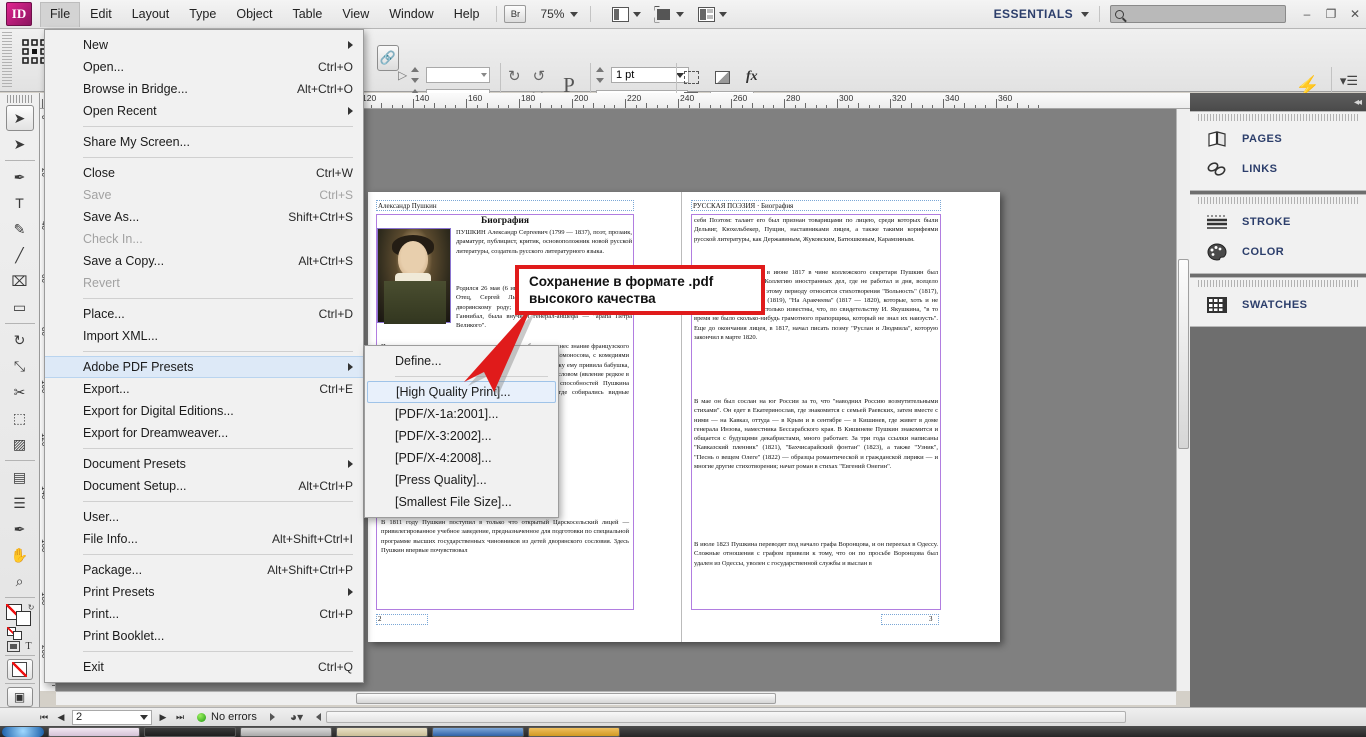  I want to click on drop-shadow-icon, so click(722, 77).